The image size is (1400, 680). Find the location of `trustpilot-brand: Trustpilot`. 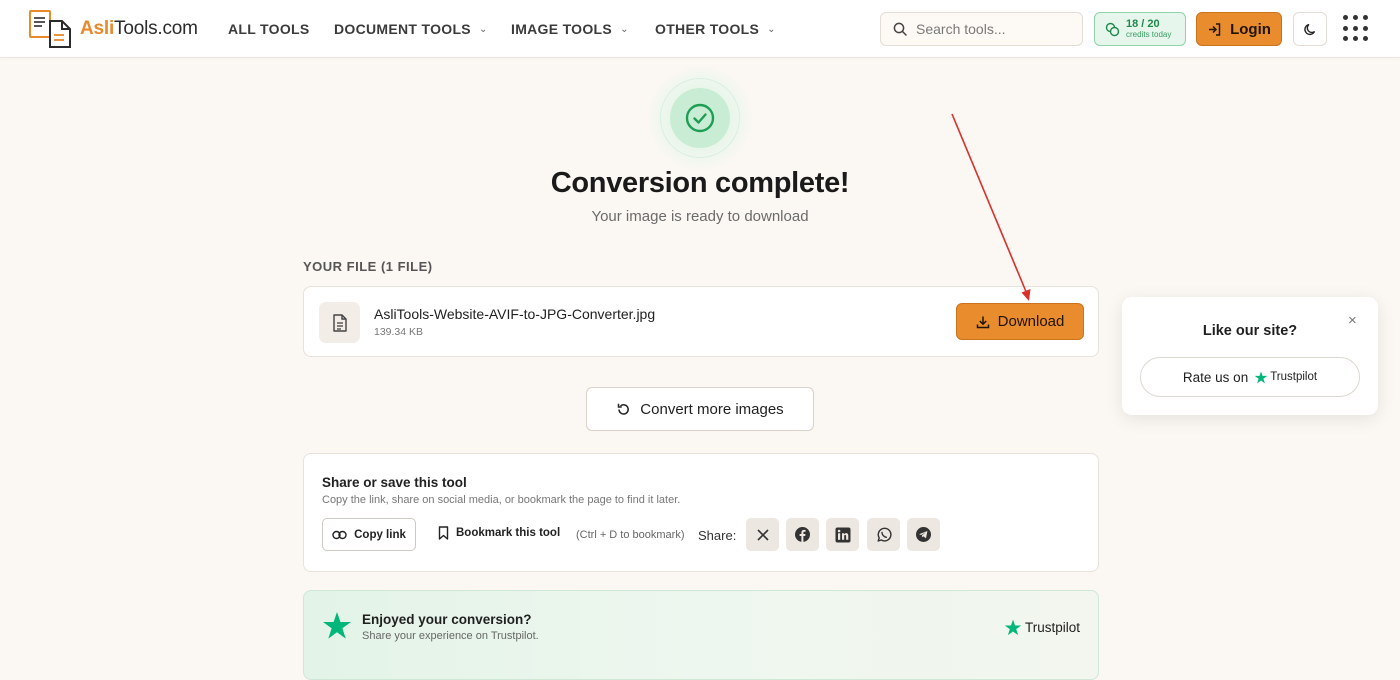

trustpilot-brand: Trustpilot is located at coordinates (1286, 377).